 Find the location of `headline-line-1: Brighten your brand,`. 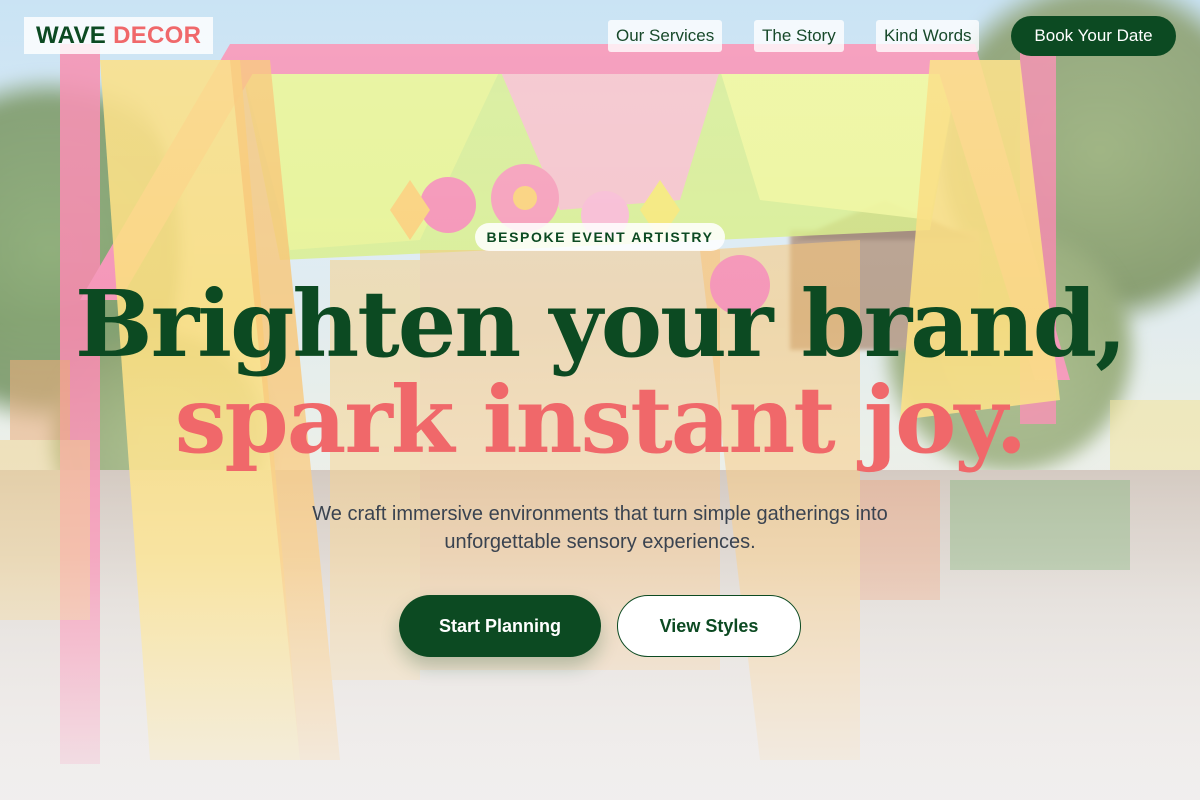

headline-line-1: Brighten your brand, is located at coordinates (600, 324).